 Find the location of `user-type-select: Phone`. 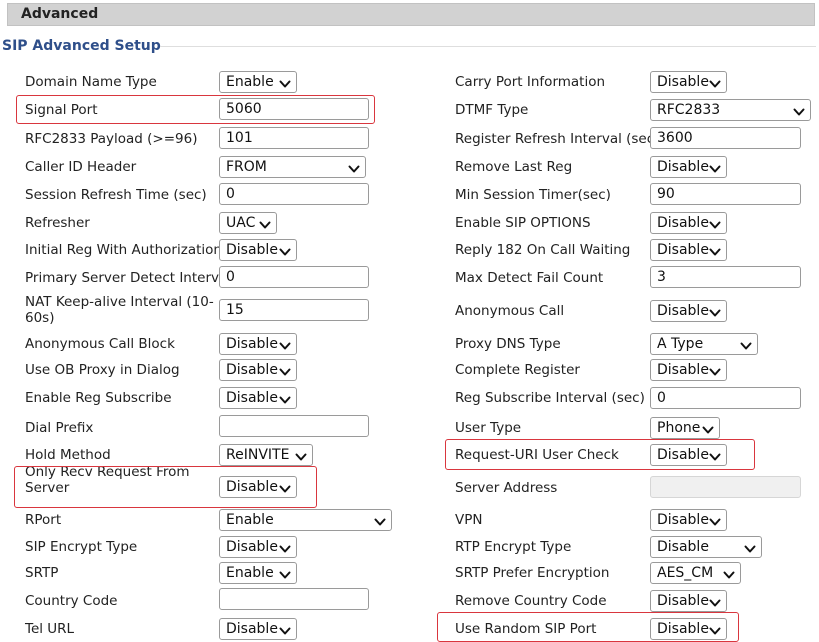

user-type-select: Phone is located at coordinates (685, 428).